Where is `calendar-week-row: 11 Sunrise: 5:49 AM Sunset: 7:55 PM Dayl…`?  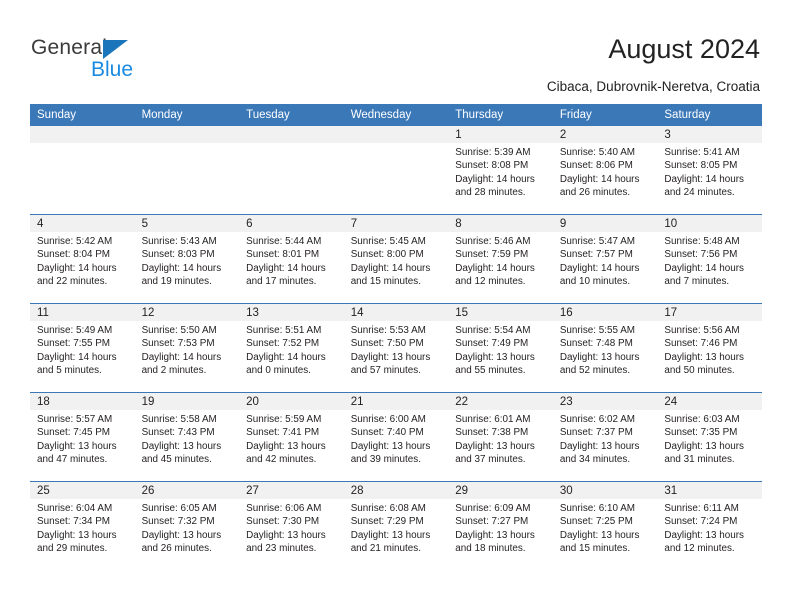
calendar-week-row: 11 Sunrise: 5:49 AM Sunset: 7:55 PM Dayl… is located at coordinates (396, 348).